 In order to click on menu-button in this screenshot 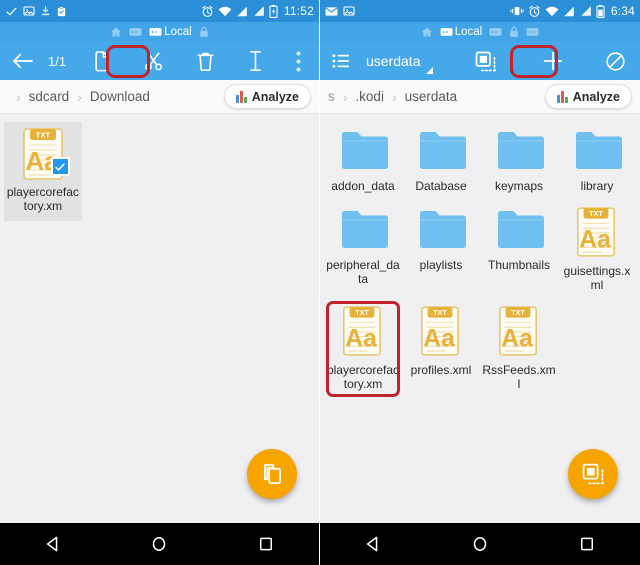, I will do `click(341, 61)`.